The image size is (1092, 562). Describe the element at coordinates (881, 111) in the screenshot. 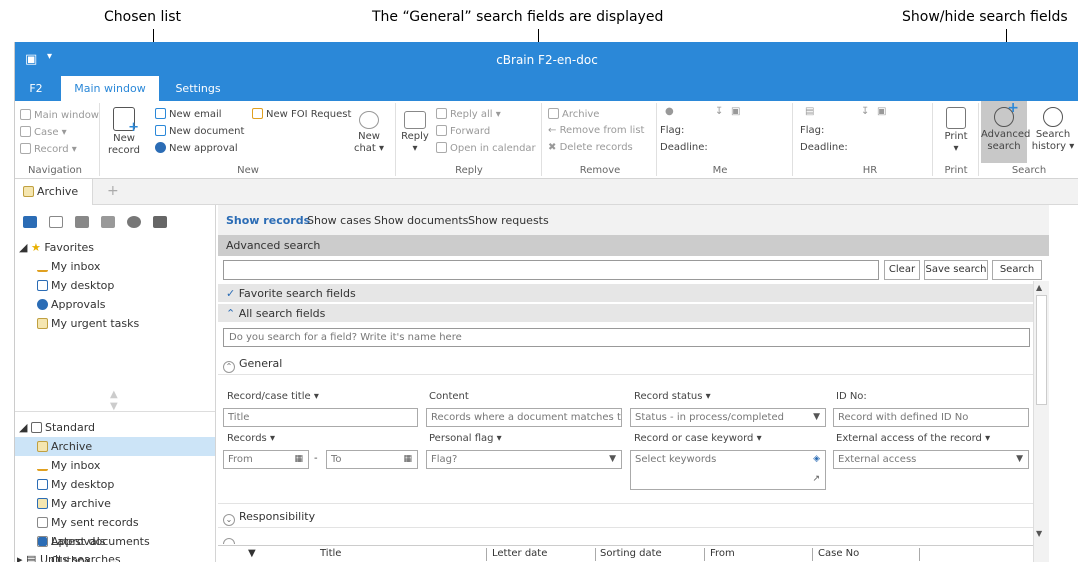

I see `hr-desktop-icon: ▣` at that location.